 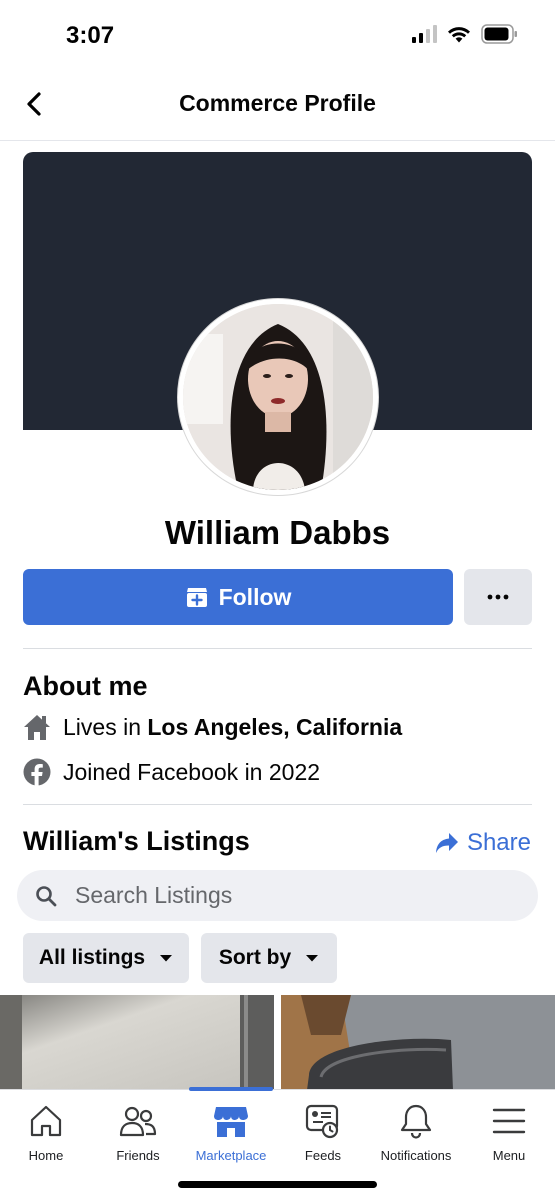 I want to click on status-time: 3:07, so click(x=90, y=35).